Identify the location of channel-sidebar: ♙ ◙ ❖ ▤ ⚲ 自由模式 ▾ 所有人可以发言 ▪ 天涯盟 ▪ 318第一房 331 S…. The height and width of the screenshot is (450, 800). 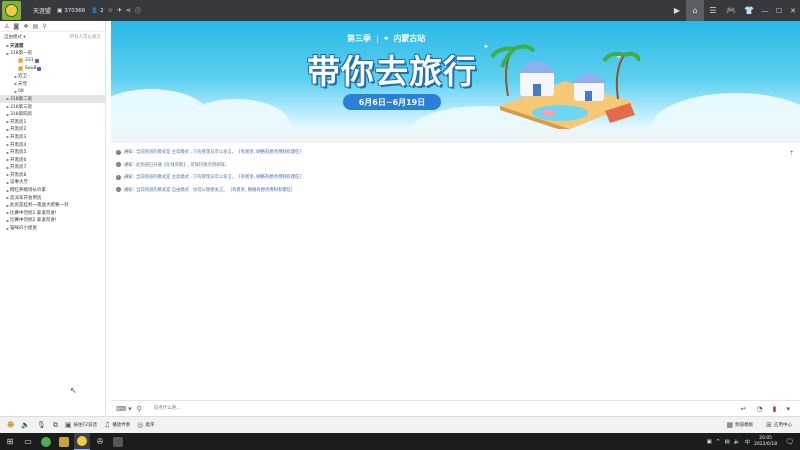
(53, 218).